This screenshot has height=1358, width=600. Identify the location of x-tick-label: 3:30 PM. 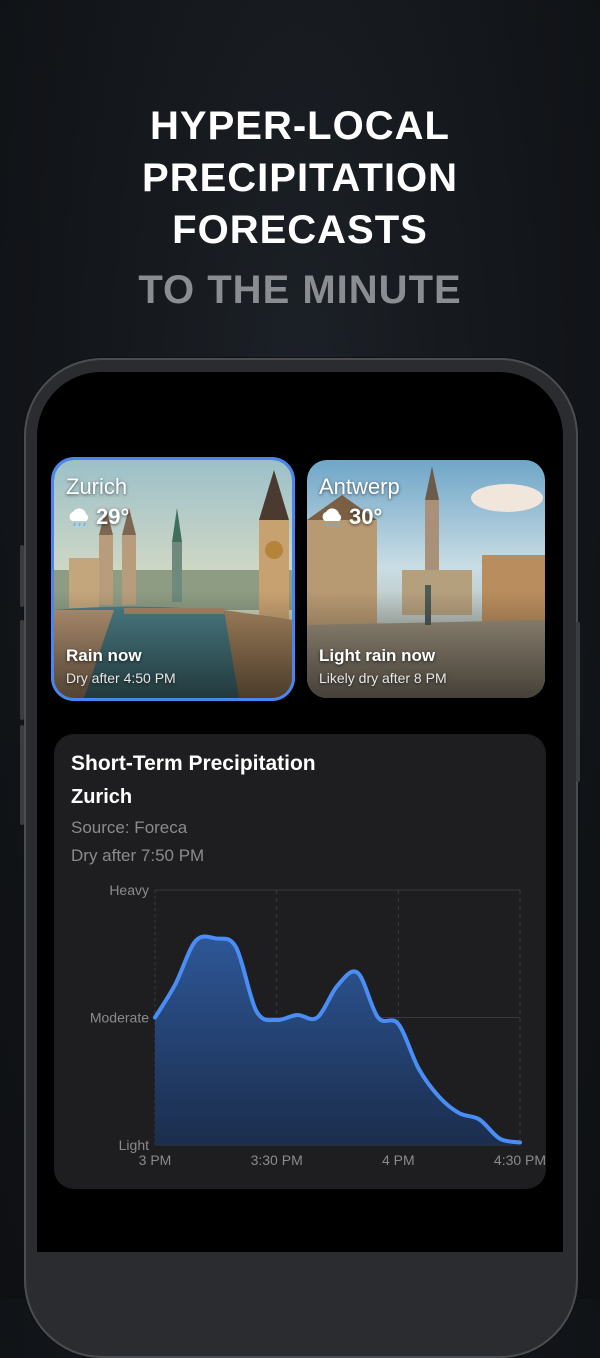
(277, 1160).